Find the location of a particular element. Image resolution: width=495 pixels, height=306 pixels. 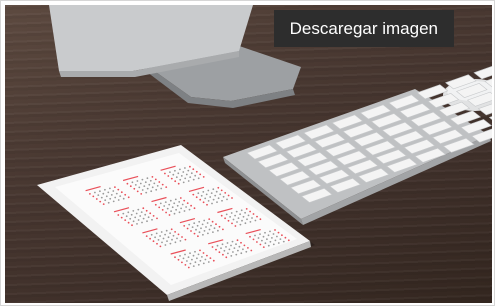

keyboard-key is located at coordinates (482, 73).